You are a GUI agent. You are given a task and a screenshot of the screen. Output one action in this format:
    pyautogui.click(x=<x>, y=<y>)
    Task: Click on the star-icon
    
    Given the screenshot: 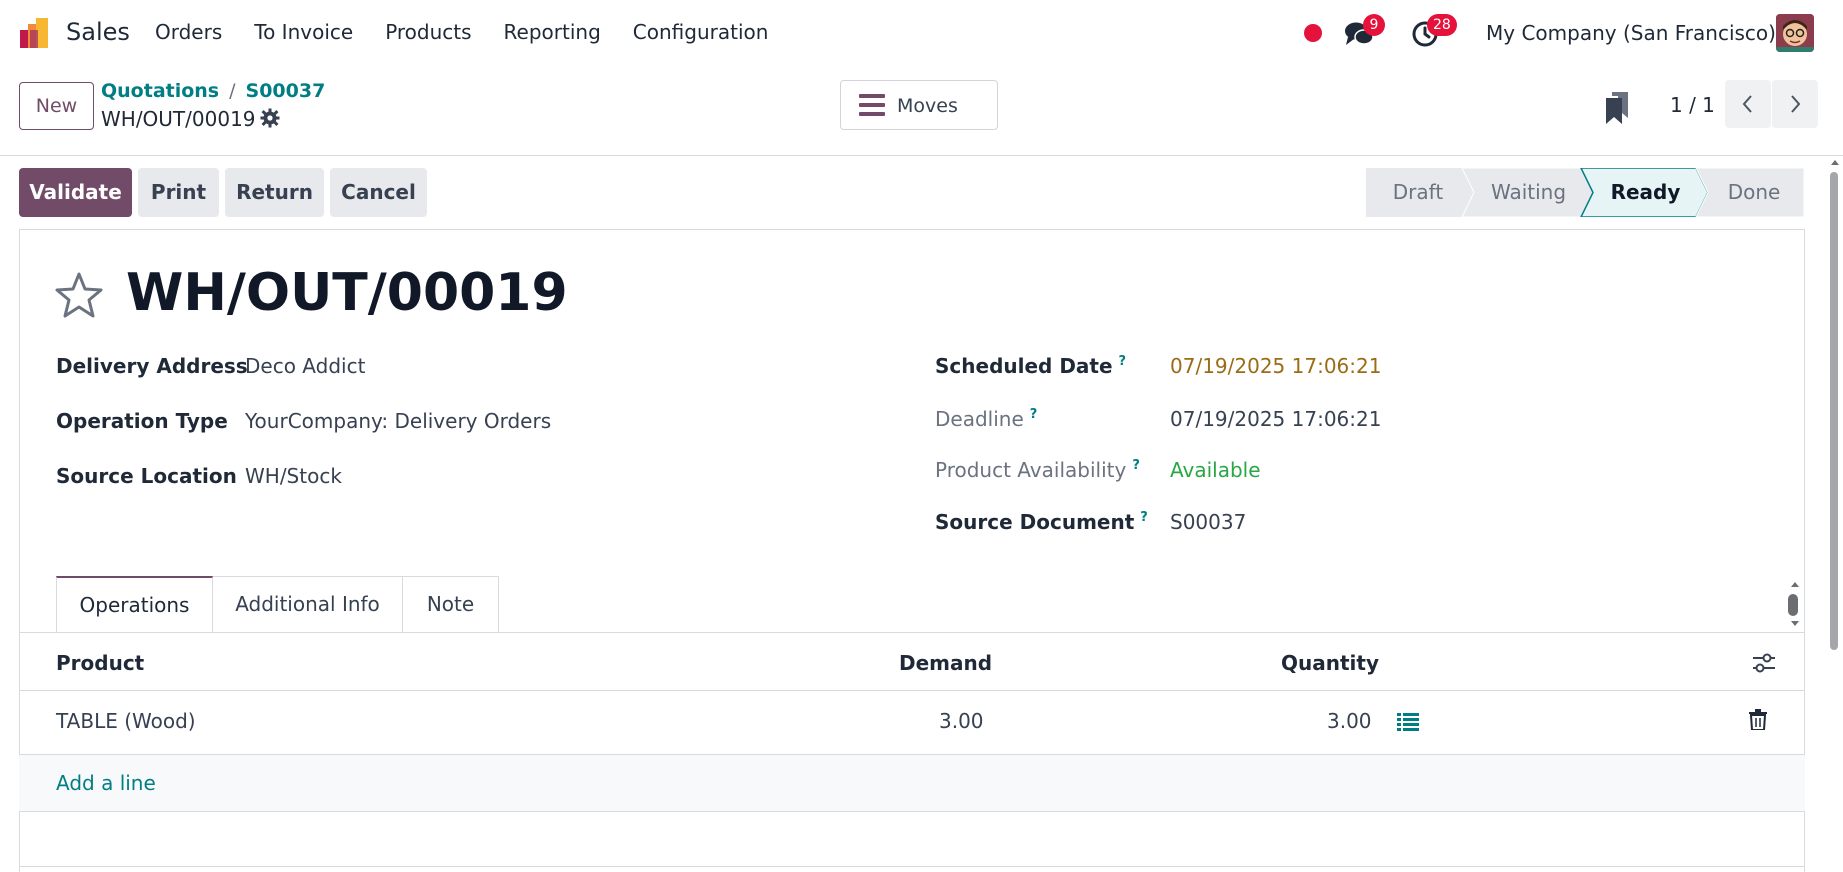 What is the action you would take?
    pyautogui.click(x=79, y=295)
    